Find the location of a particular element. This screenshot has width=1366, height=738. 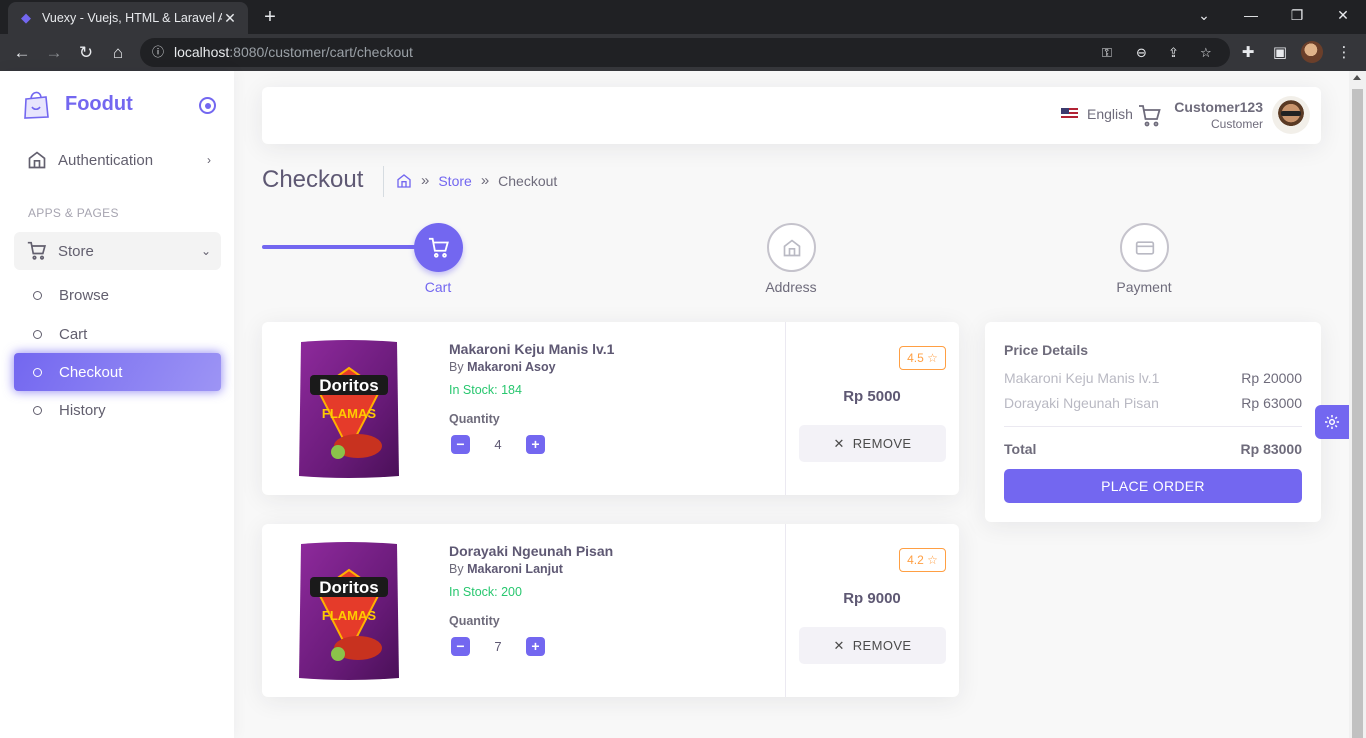

reload-icon: ↻ is located at coordinates (86, 53).